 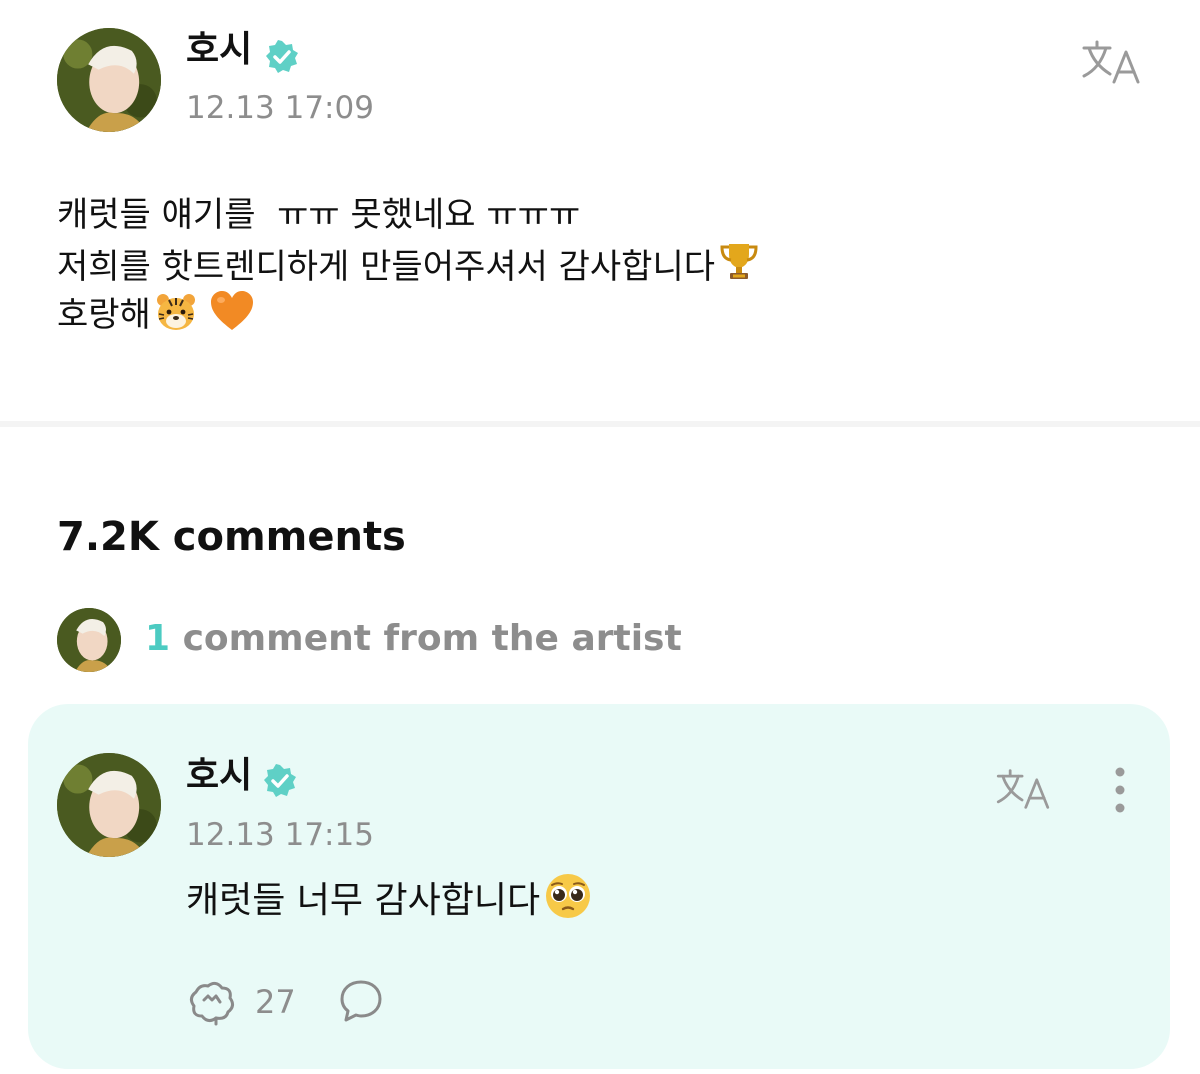 I want to click on artist-comment-count: 1, so click(x=158, y=638).